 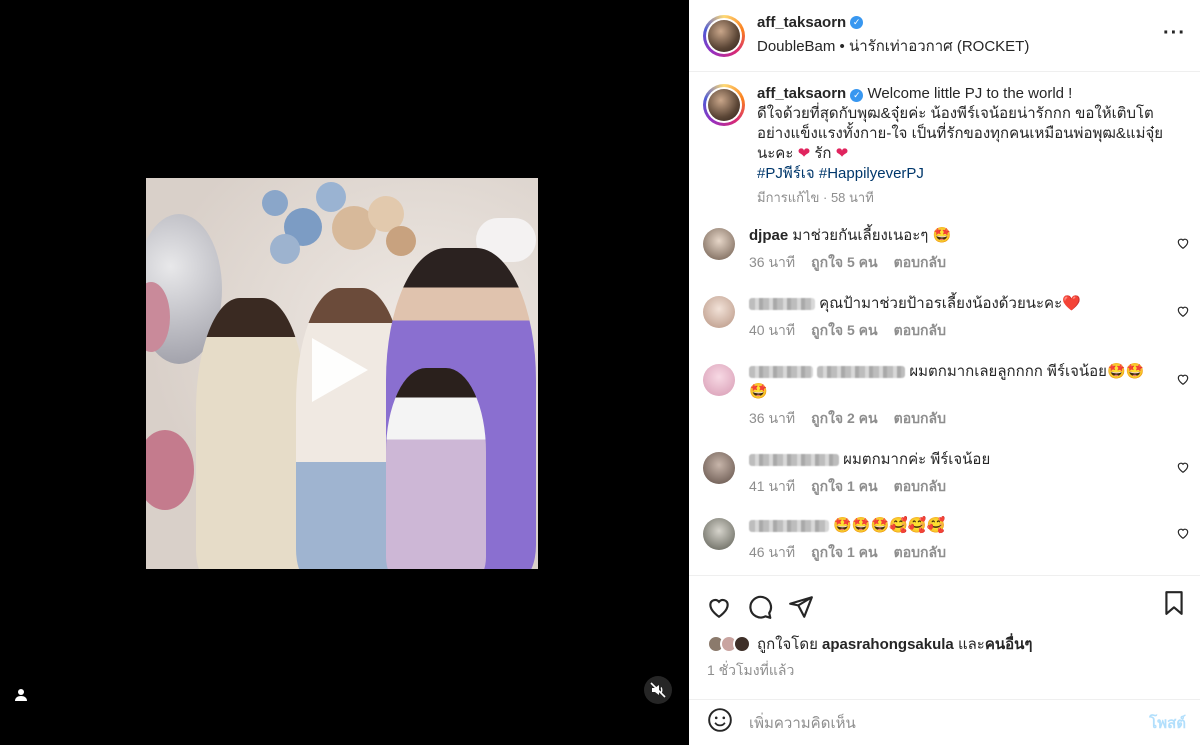 What do you see at coordinates (970, 93) in the screenshot?
I see `caption-line1: Welcome little PJ to the world !` at bounding box center [970, 93].